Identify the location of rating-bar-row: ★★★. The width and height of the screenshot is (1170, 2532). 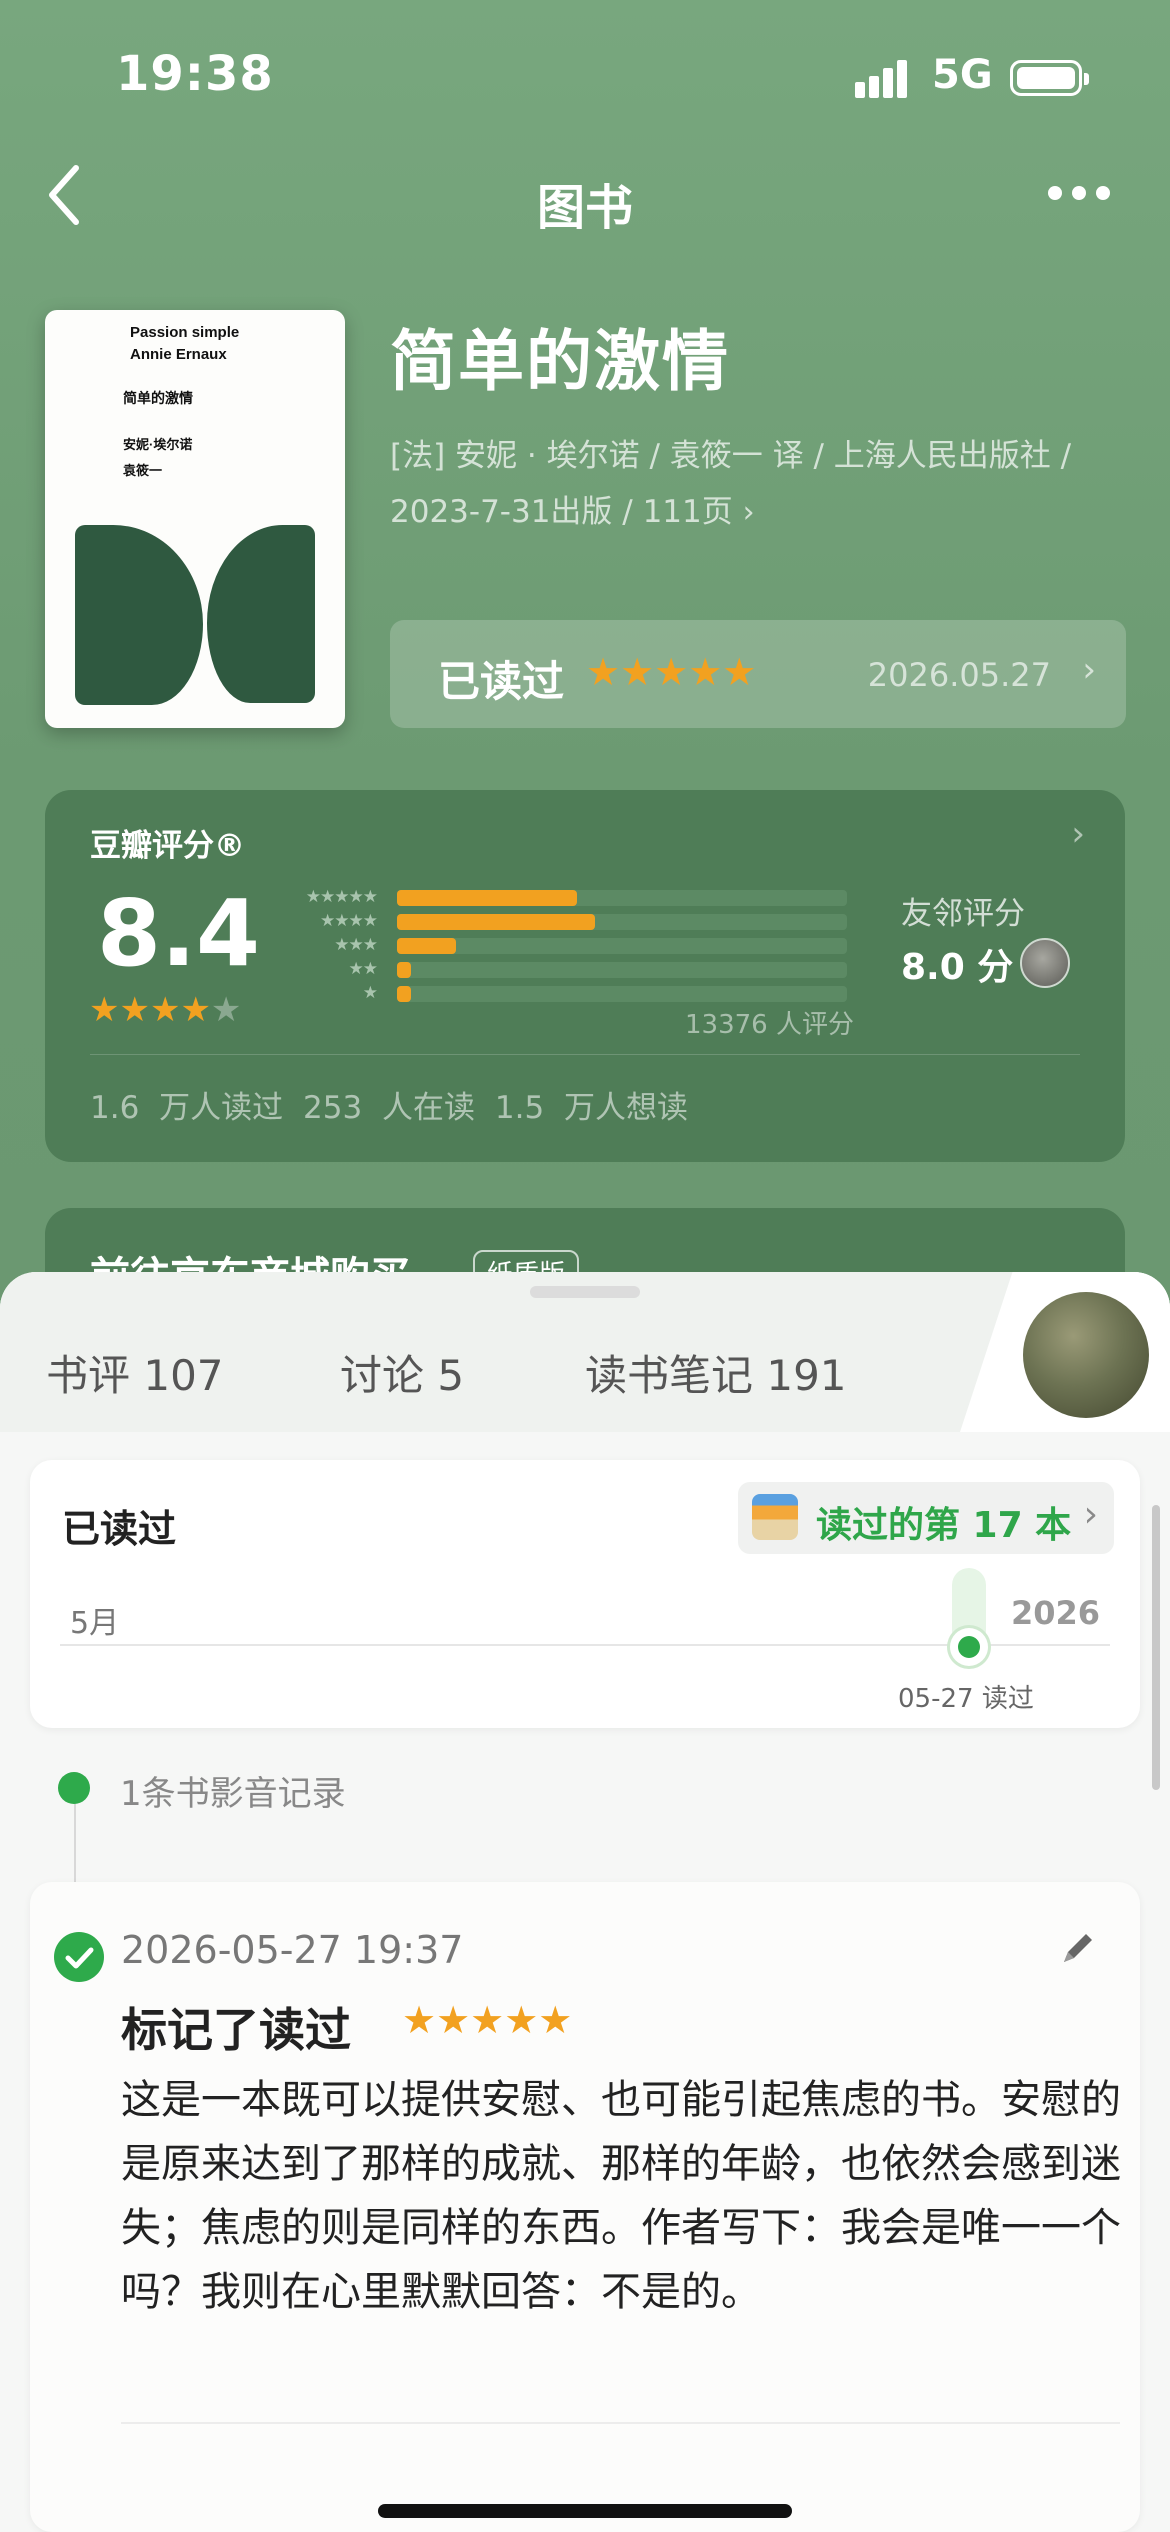
(562, 946).